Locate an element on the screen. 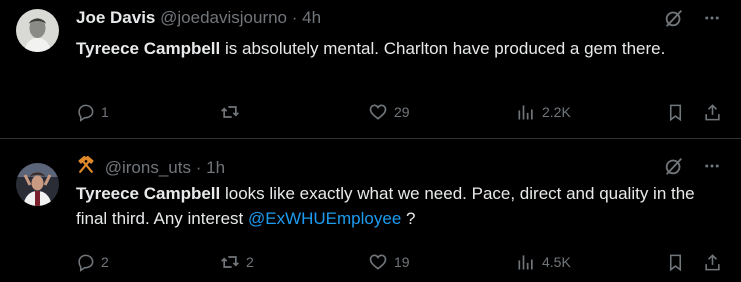  tweet-header: @irons_uts · 1h is located at coordinates (150, 166).